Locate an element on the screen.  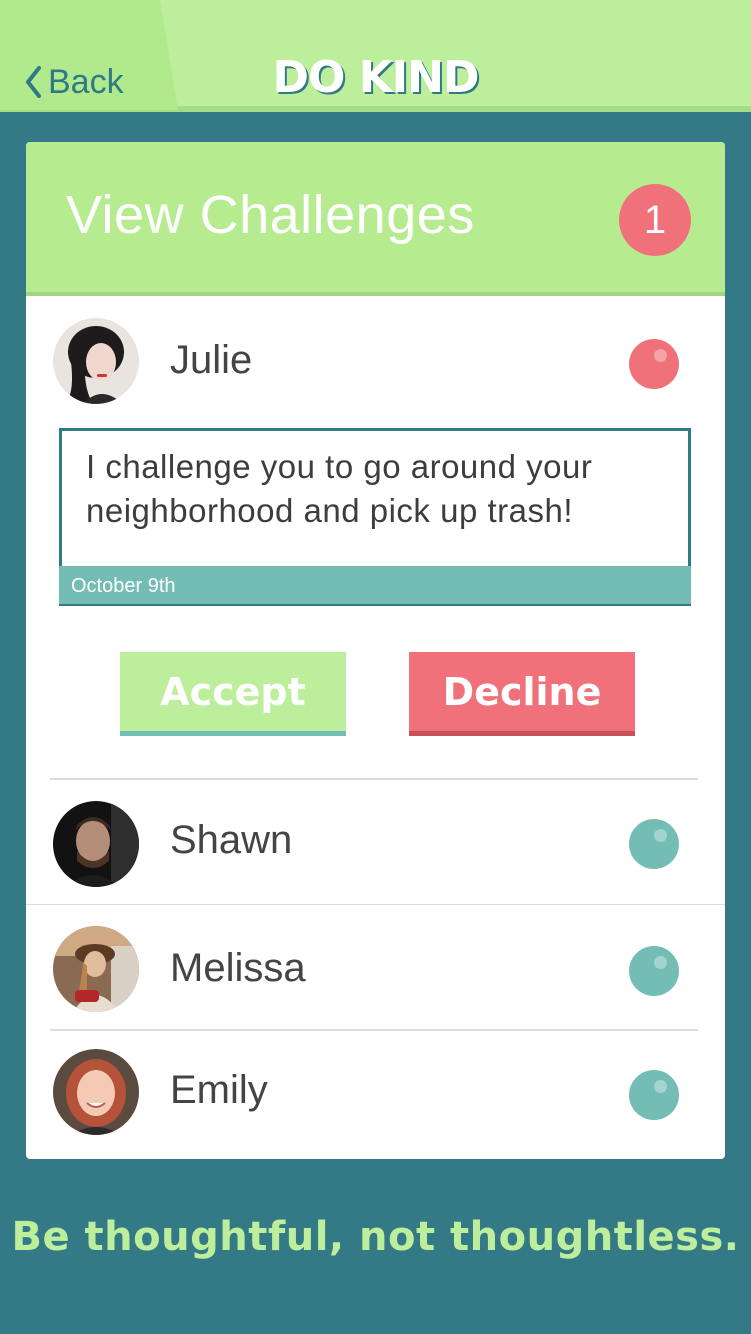
notification-badge: 1 is located at coordinates (655, 220).